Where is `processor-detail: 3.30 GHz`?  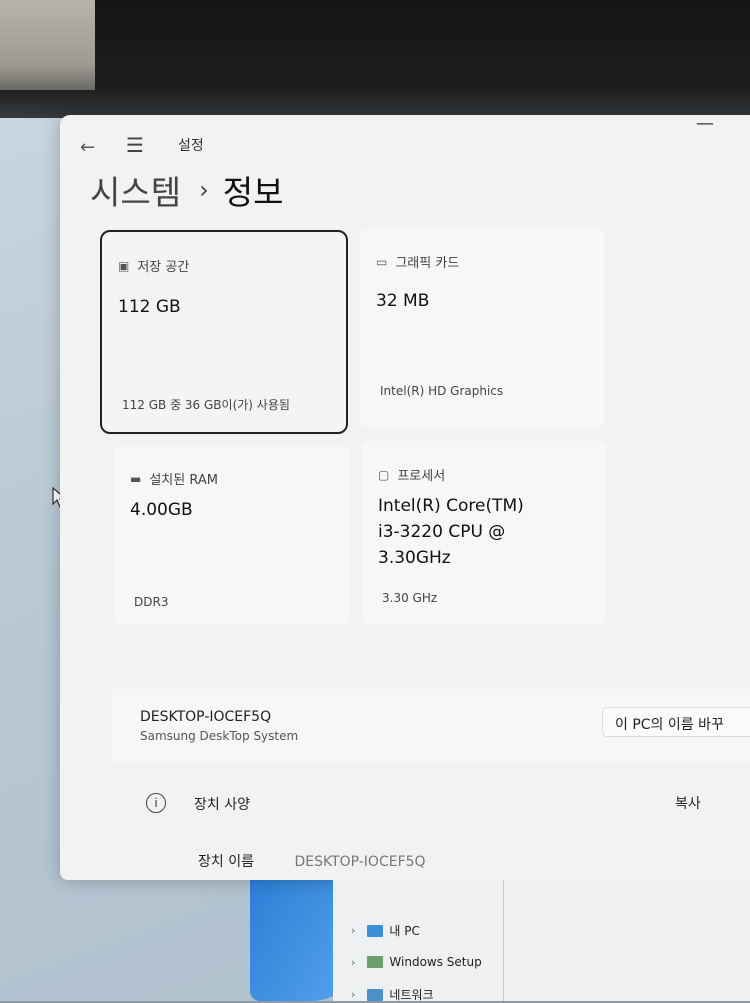 processor-detail: 3.30 GHz is located at coordinates (410, 598).